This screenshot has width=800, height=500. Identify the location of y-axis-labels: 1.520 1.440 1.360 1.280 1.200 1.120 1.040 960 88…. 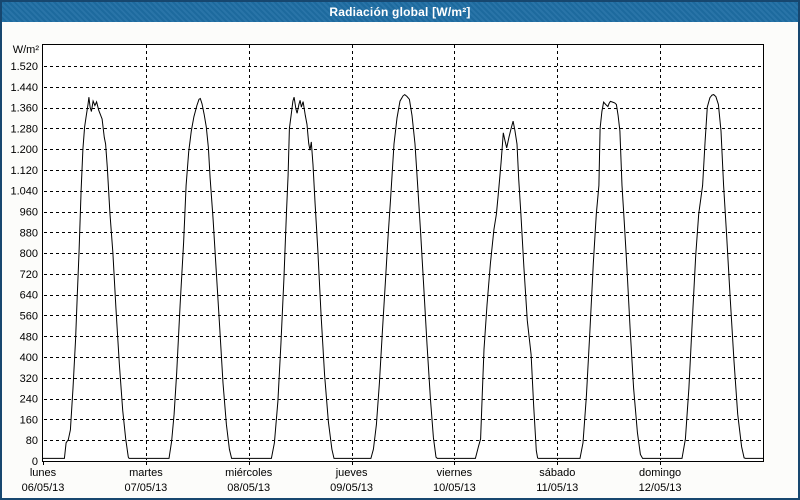
(24, 264).